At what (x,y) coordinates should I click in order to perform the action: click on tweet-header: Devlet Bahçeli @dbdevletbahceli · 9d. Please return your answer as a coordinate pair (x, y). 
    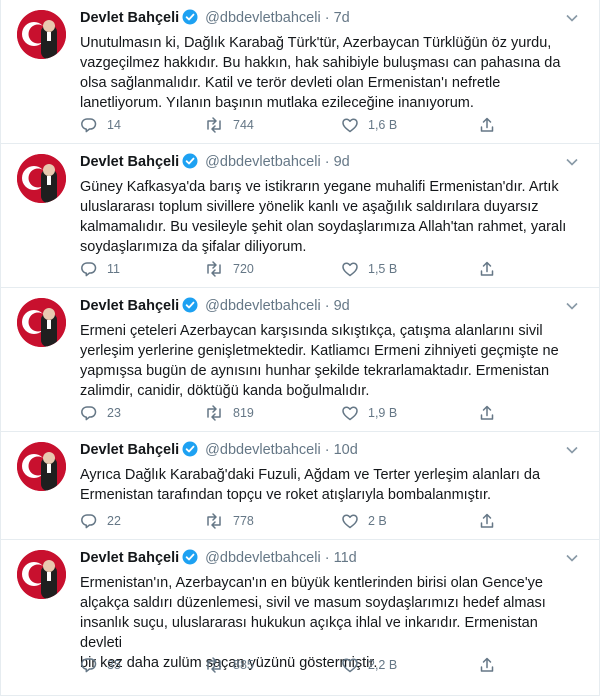
    Looking at the image, I should click on (329, 163).